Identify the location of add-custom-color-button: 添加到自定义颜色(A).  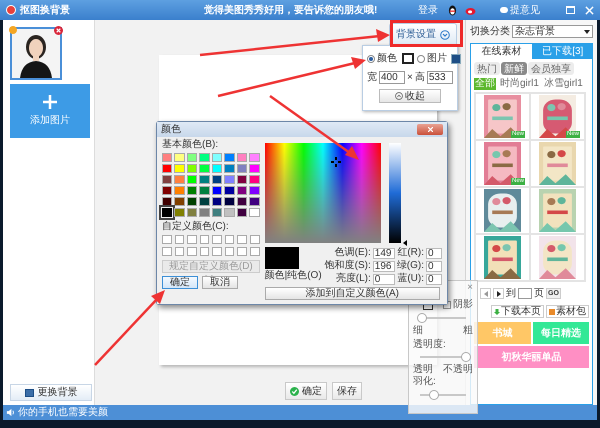
(352, 293).